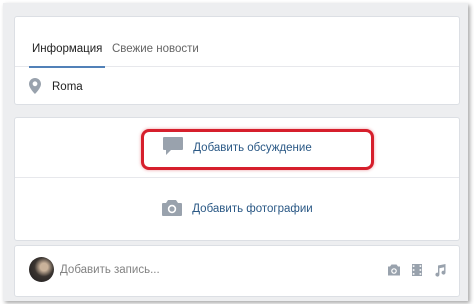 The image size is (474, 304). Describe the element at coordinates (41, 269) in the screenshot. I see `avatar` at that location.